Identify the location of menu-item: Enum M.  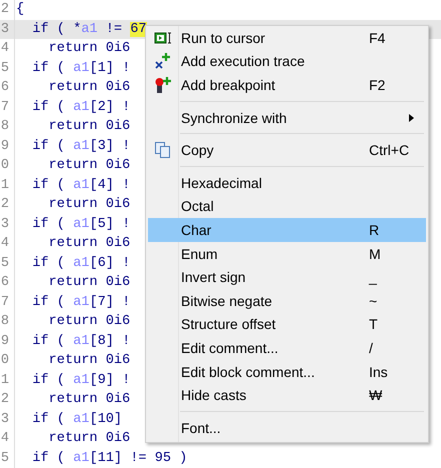
(287, 254).